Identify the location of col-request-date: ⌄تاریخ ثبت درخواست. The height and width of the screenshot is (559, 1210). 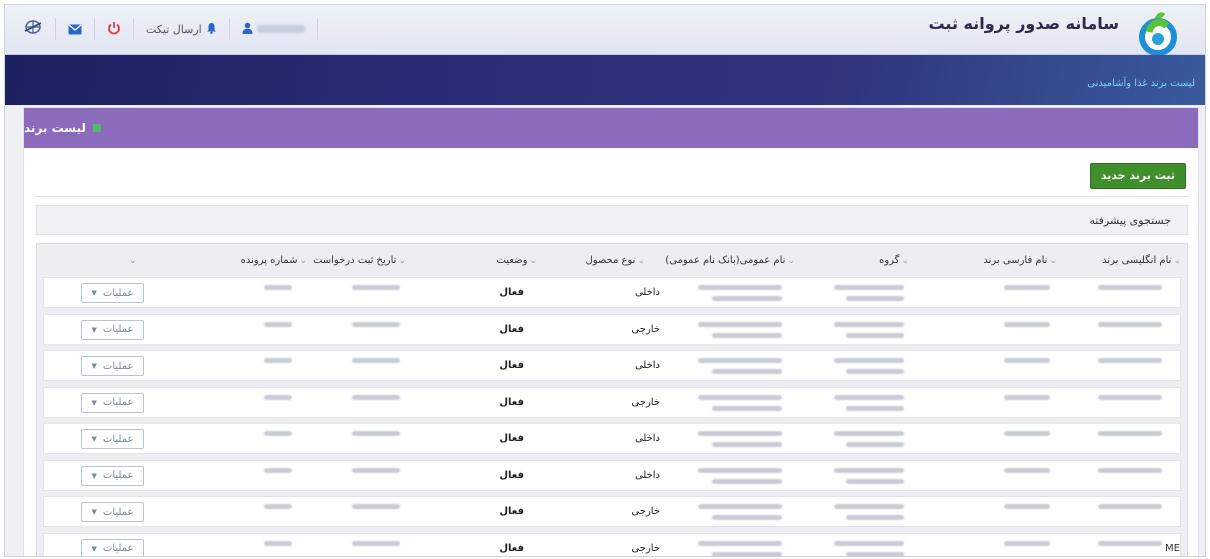
(359, 260).